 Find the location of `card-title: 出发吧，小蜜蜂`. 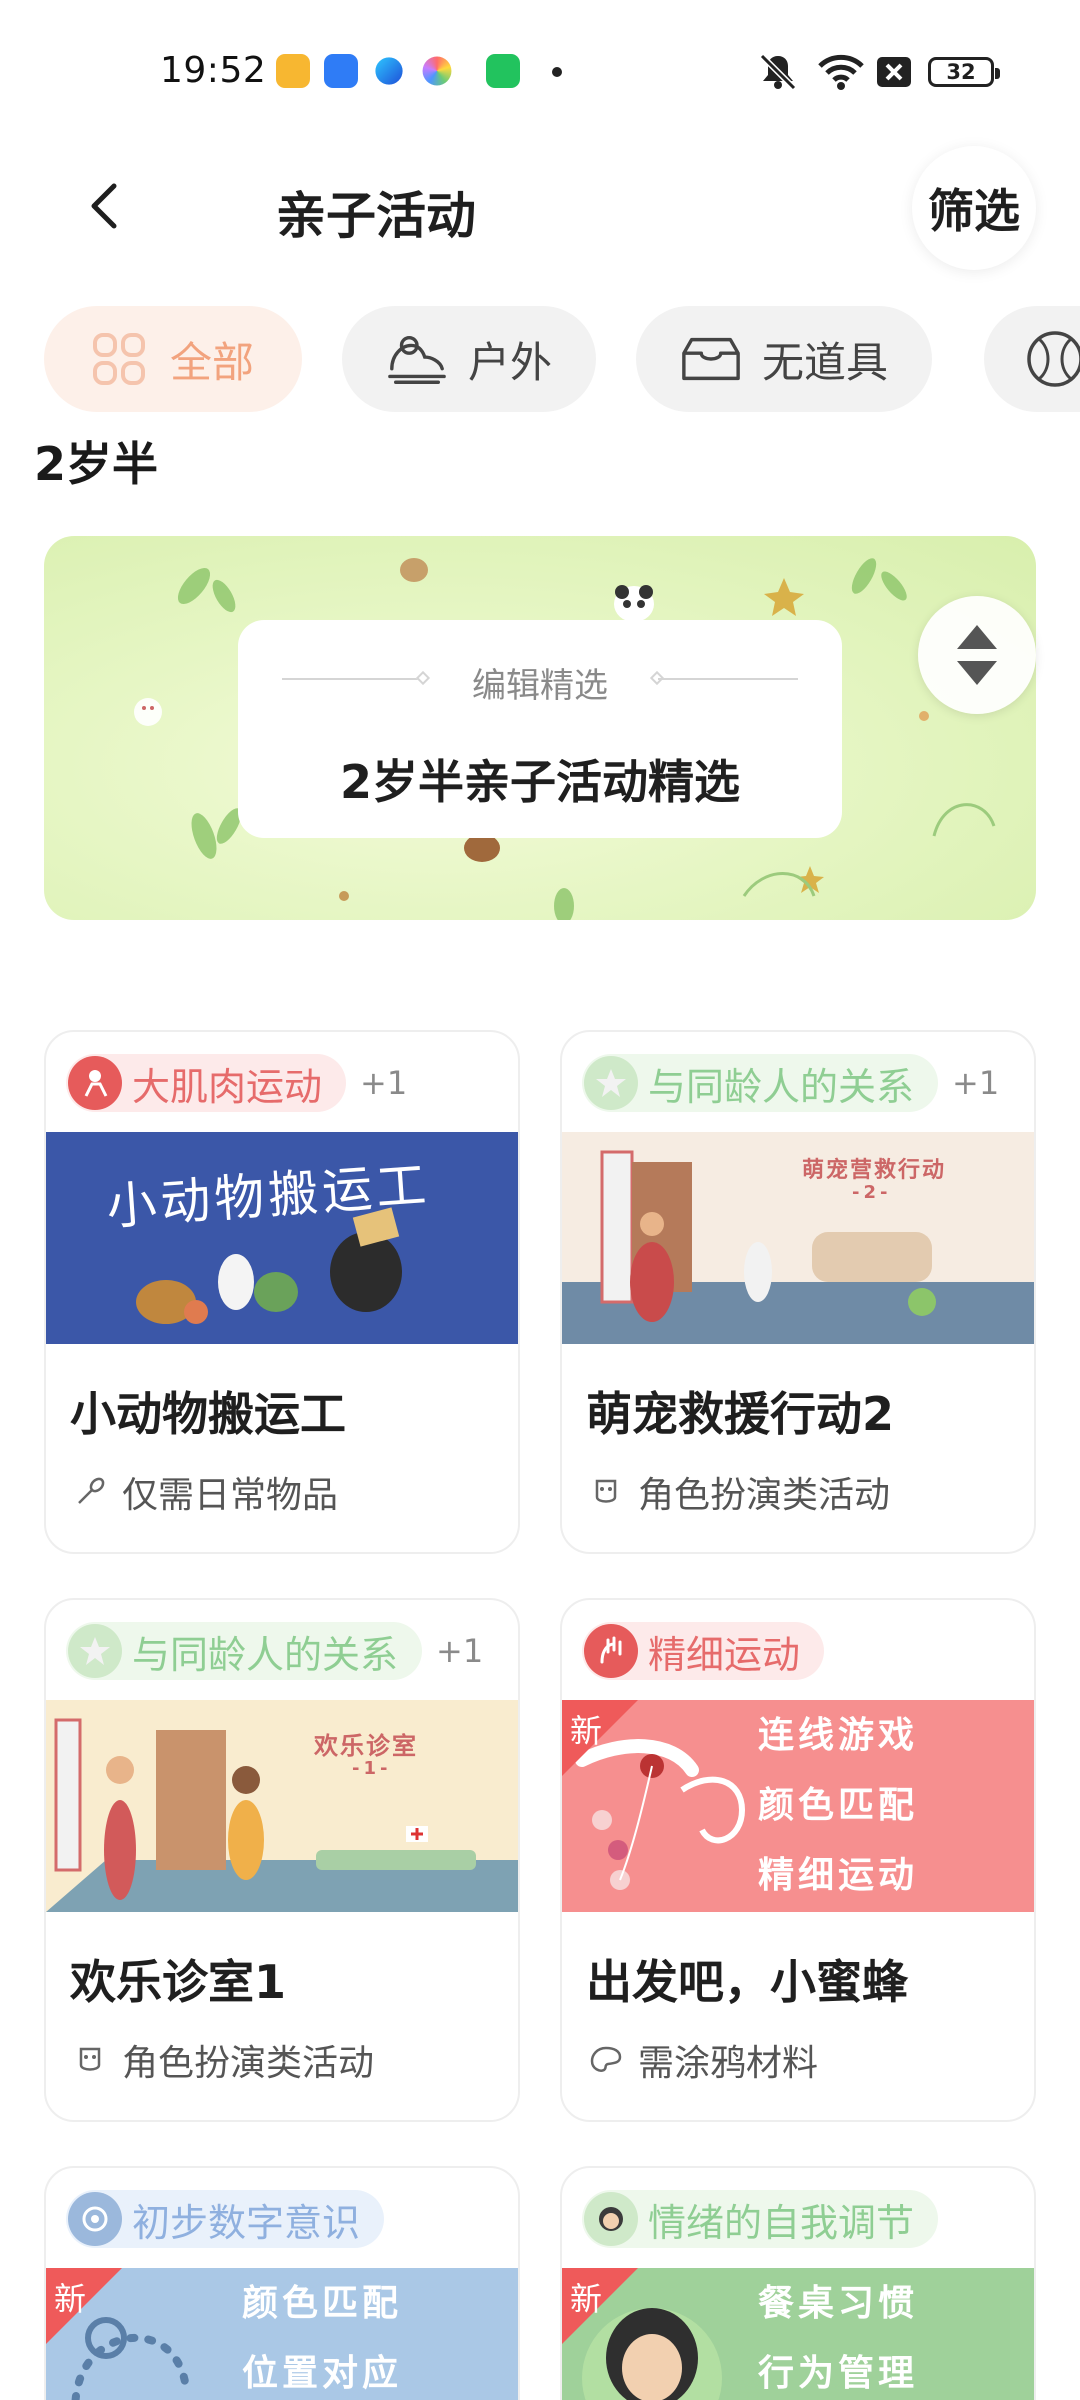

card-title: 出发吧，小蜜蜂 is located at coordinates (747, 1982).